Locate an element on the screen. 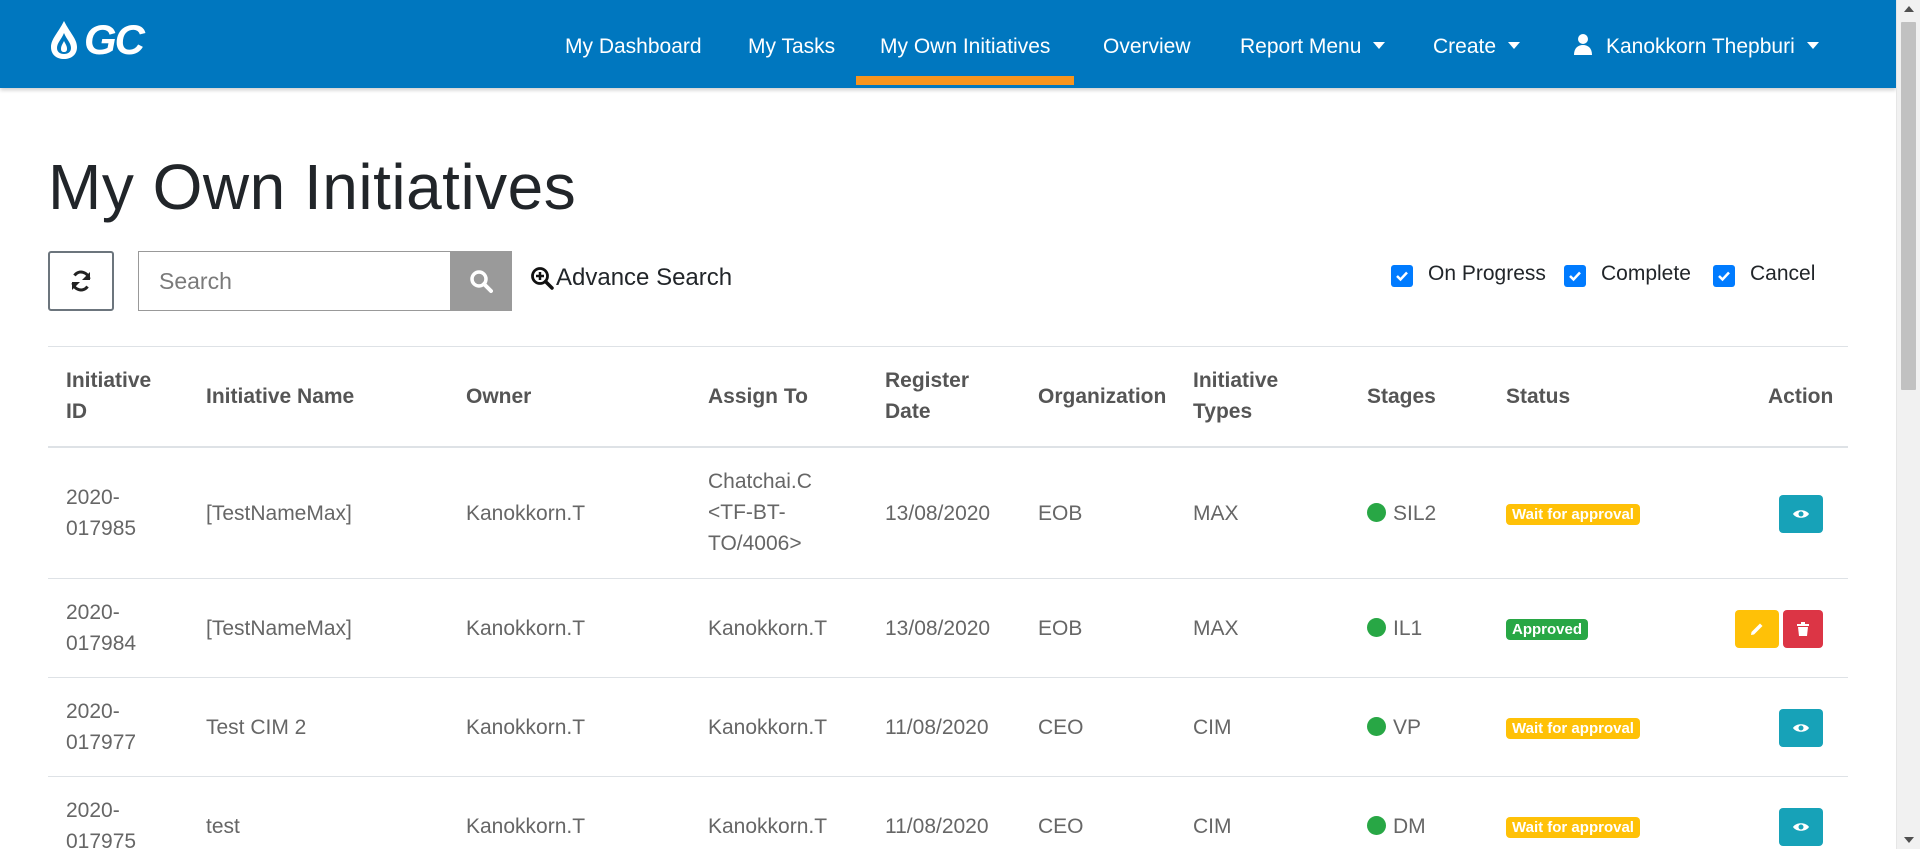  stage-label: IL1 is located at coordinates (1408, 628).